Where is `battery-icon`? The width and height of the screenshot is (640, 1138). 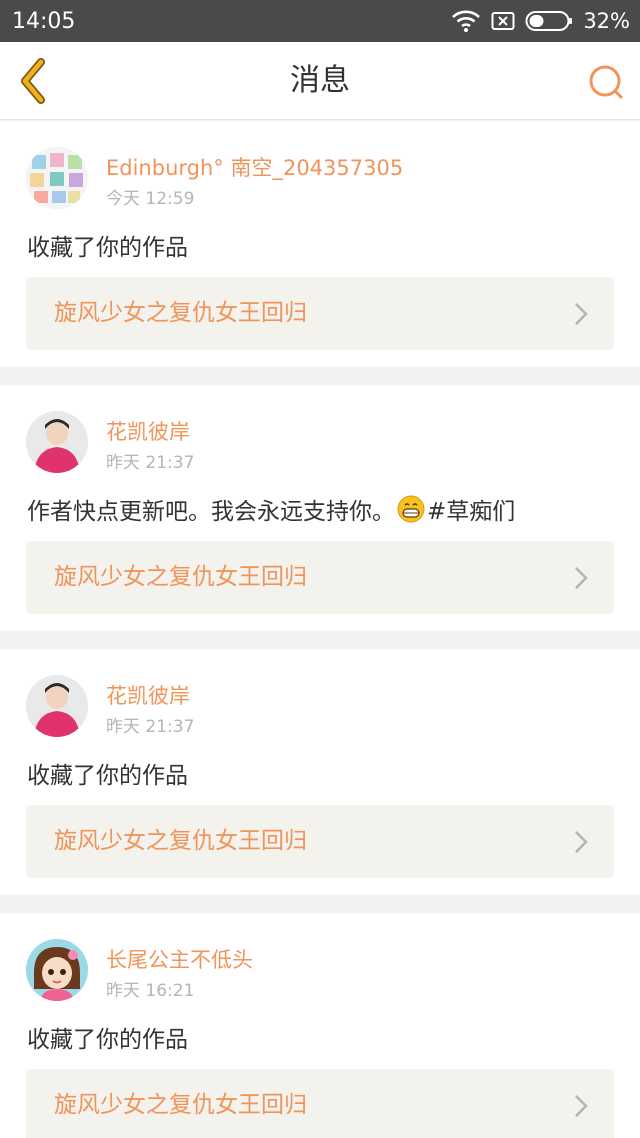 battery-icon is located at coordinates (549, 21).